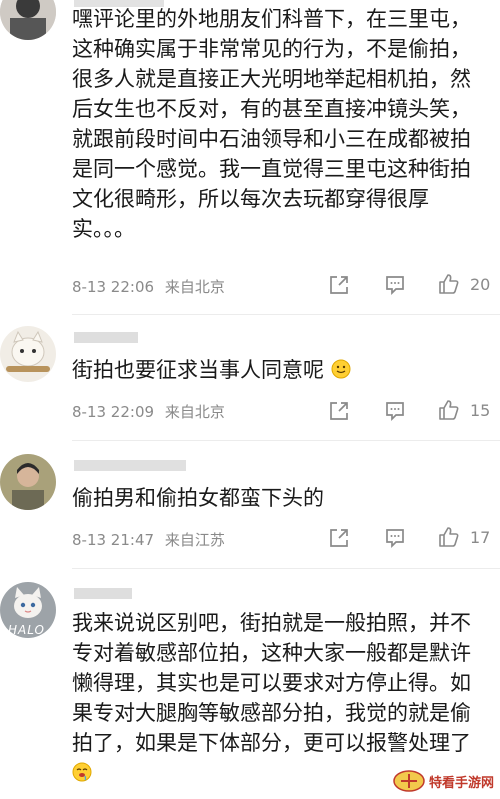 The height and width of the screenshot is (799, 500). I want to click on comment-meta: 8-13 22:09 来自北京, so click(148, 411).